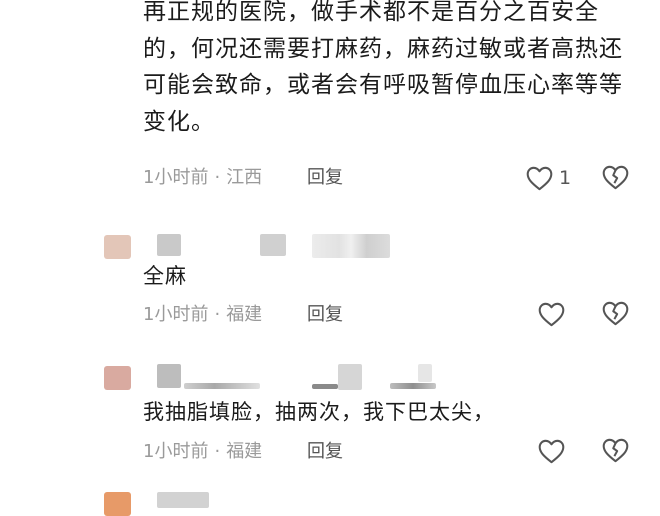  I want to click on comment-meta: 1小时前 · 江西, so click(202, 178).